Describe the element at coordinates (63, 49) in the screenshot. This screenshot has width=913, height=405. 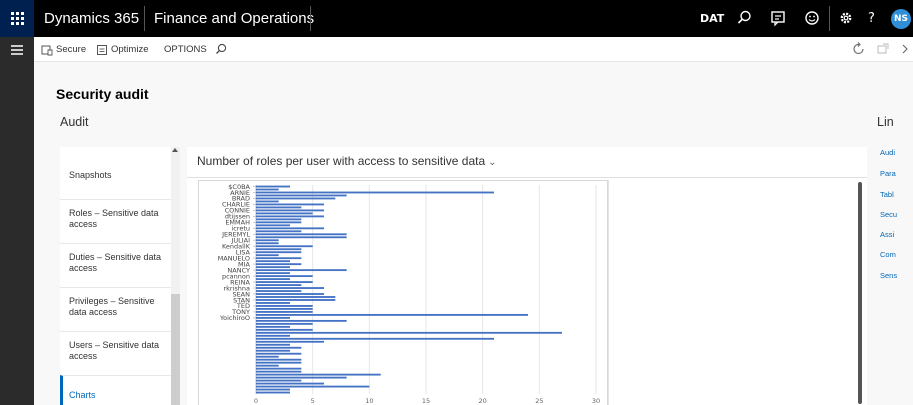
I see `secure-button: Secure` at that location.